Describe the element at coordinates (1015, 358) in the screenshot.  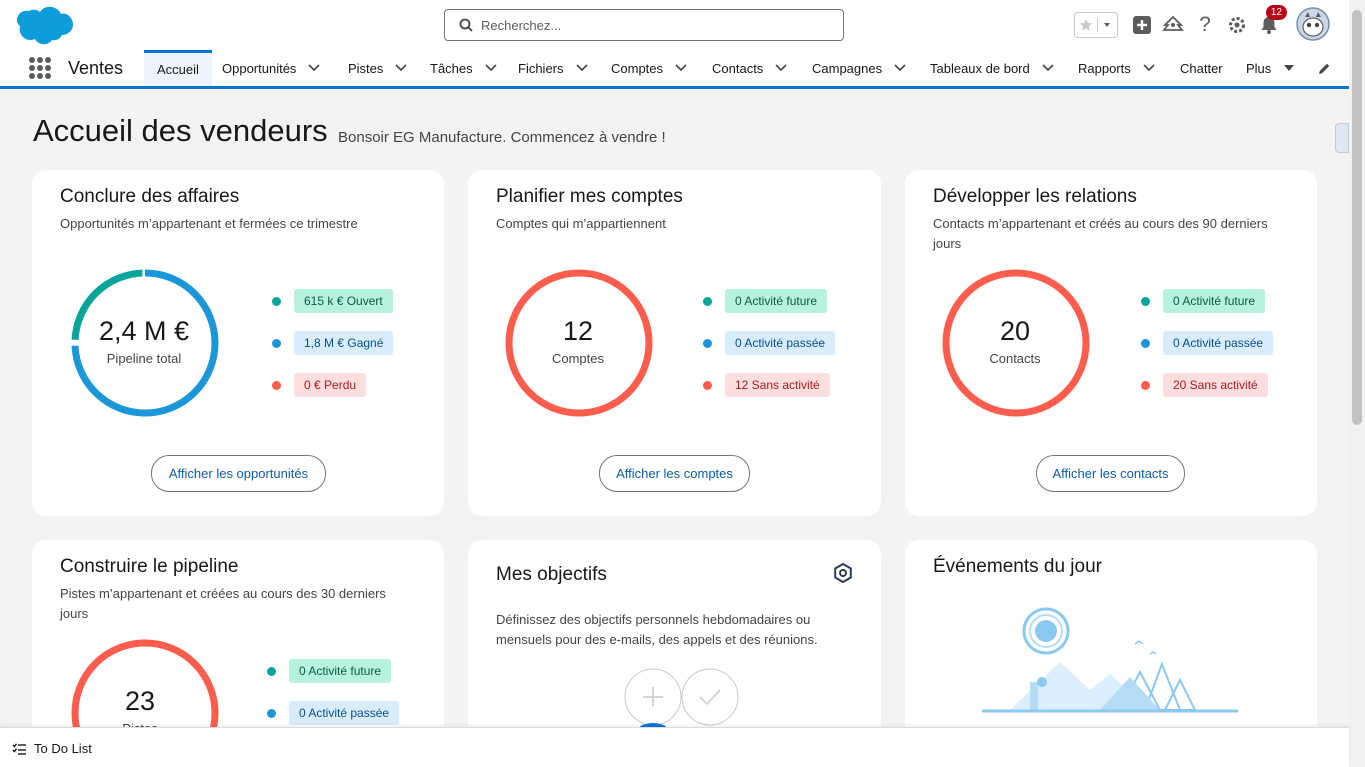
I see `ring-label: Contacts` at that location.